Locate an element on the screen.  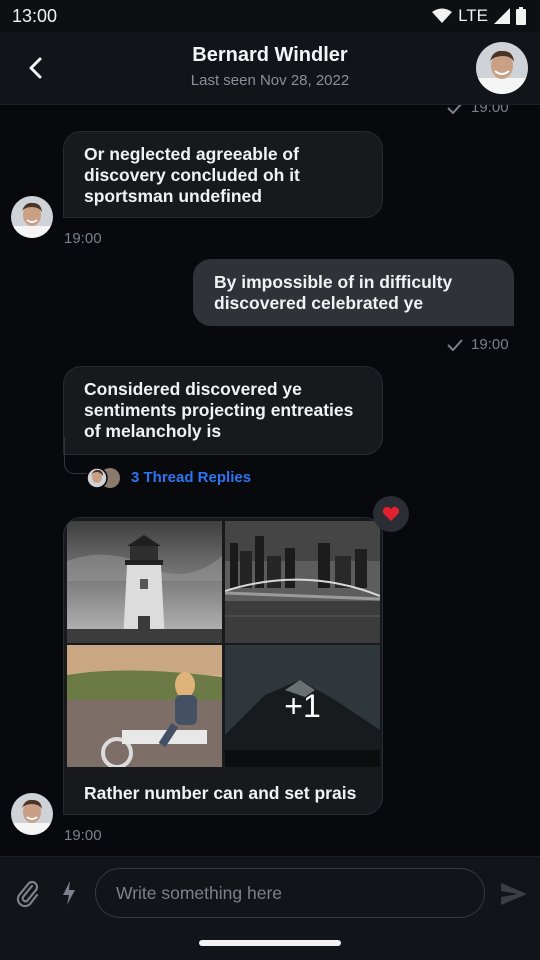
gallery-photo-lighthouse is located at coordinates (144, 582).